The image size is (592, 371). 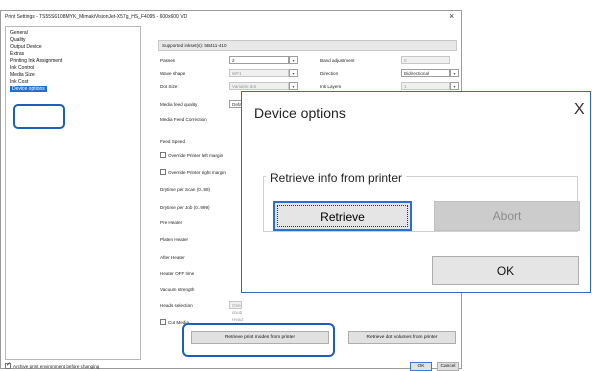 What do you see at coordinates (579, 110) in the screenshot?
I see `popup-close-icon: X` at bounding box center [579, 110].